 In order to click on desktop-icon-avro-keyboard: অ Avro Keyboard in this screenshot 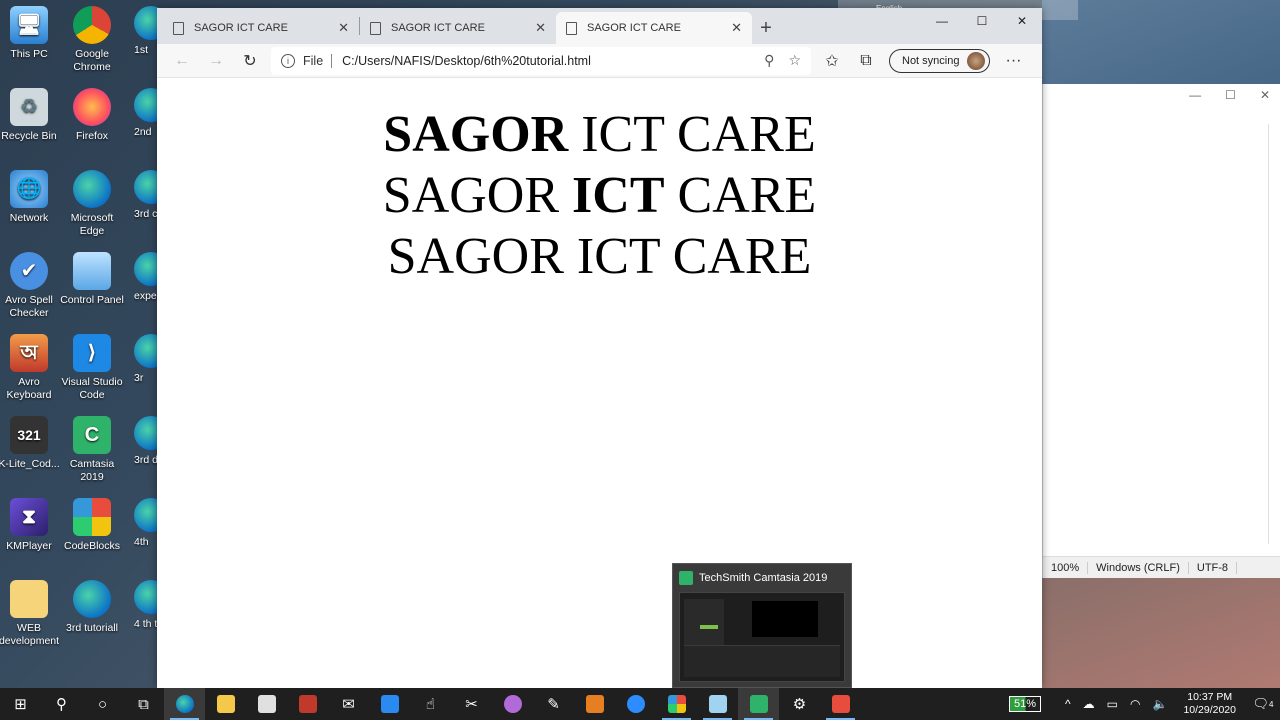, I will do `click(30, 368)`.